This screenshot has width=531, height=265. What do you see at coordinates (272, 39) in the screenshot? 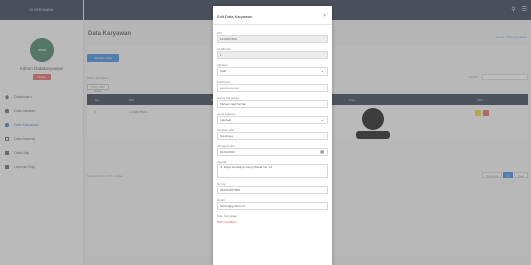
I see `nik-field: 1234567890` at bounding box center [272, 39].